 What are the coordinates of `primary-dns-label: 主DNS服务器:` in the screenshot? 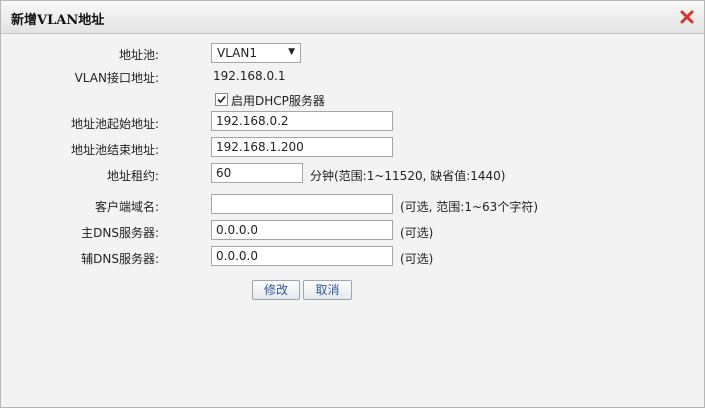 It's located at (120, 233).